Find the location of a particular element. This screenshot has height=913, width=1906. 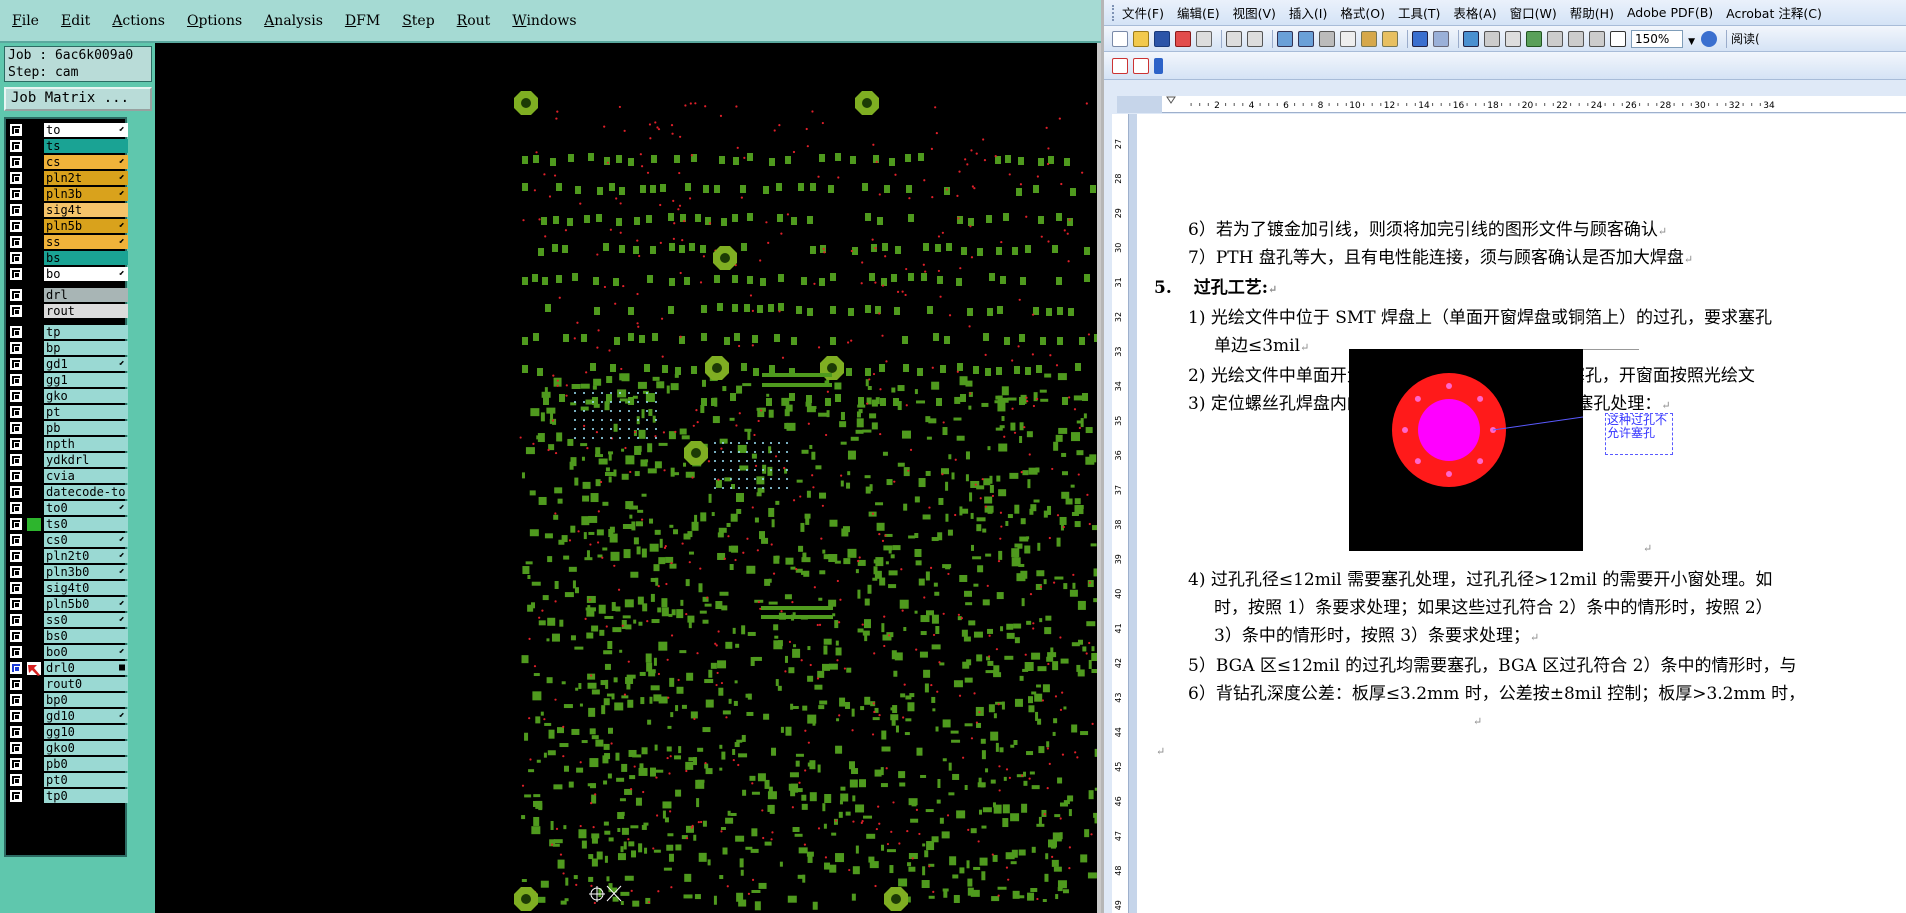

layer-name: bp is located at coordinates (86, 348).